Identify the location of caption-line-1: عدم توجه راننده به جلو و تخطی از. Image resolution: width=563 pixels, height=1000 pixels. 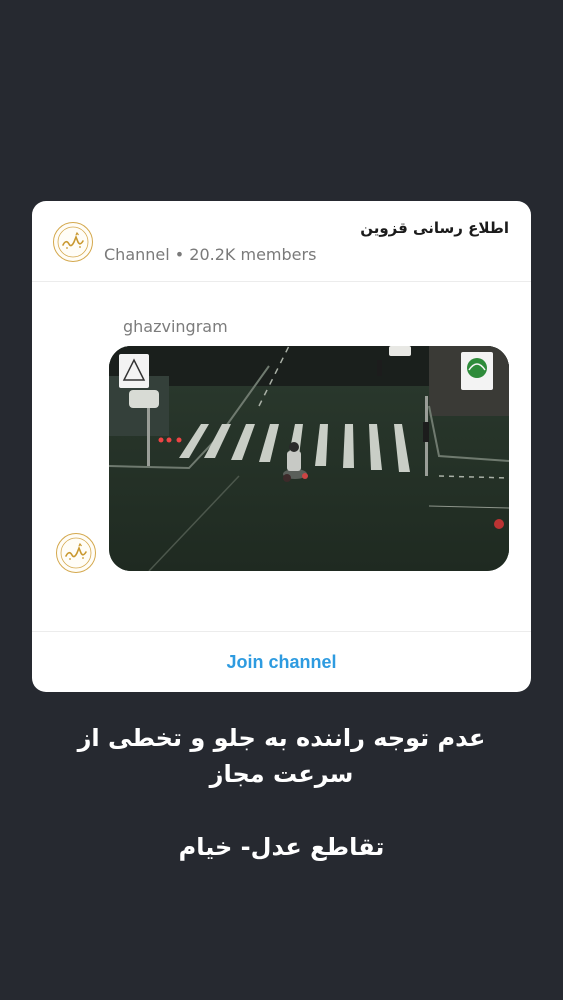
(281, 738).